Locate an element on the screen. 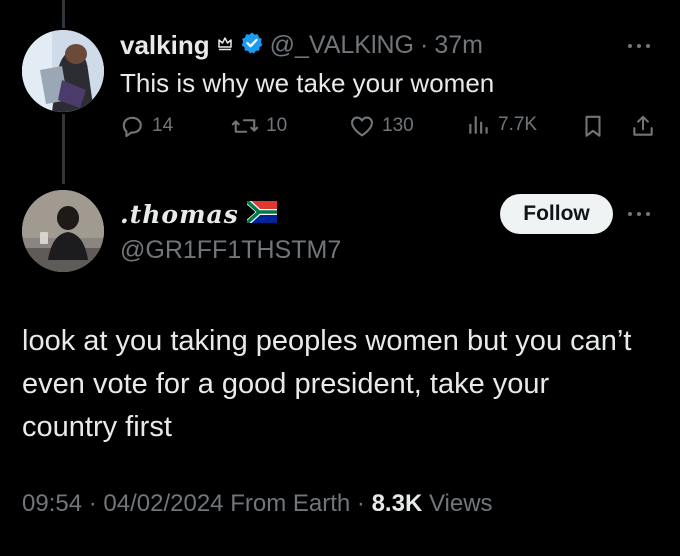 The height and width of the screenshot is (556, 680). main-author-name: .thomas is located at coordinates (179, 214).